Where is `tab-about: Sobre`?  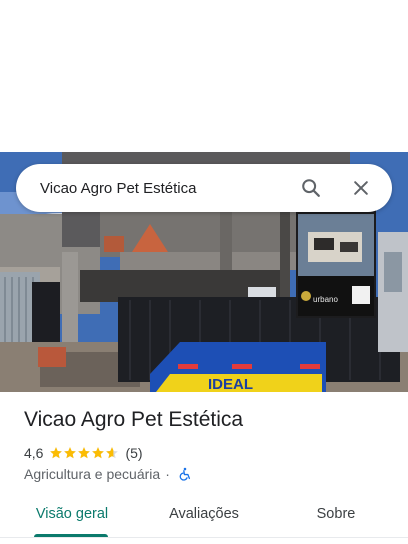 tab-about: Sobre is located at coordinates (336, 514).